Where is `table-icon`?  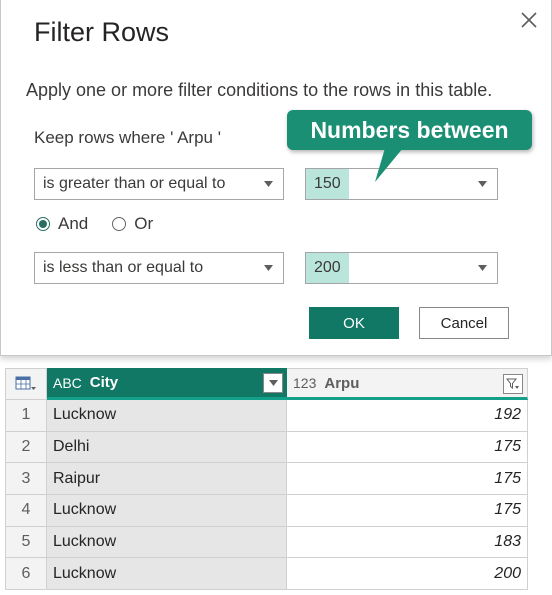
table-icon is located at coordinates (25, 383).